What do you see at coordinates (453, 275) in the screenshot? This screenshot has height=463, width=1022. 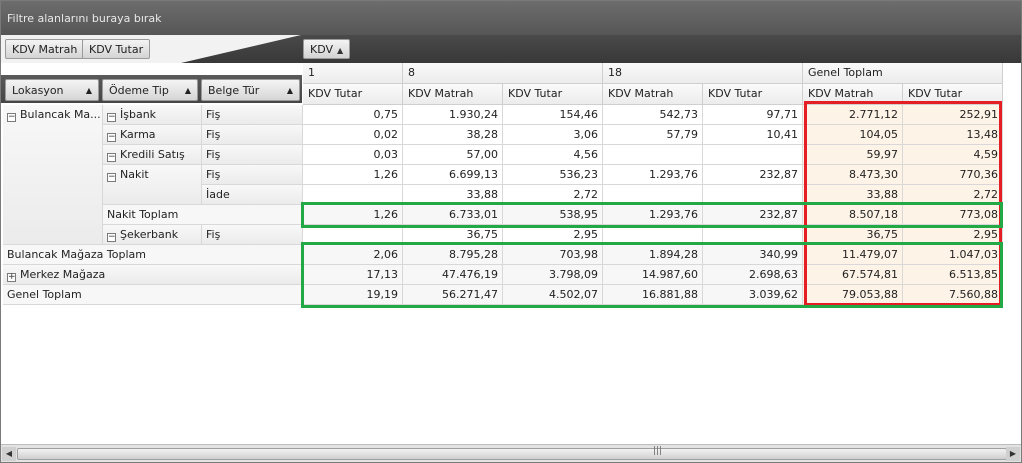 I see `value-cell: 47.476,19` at bounding box center [453, 275].